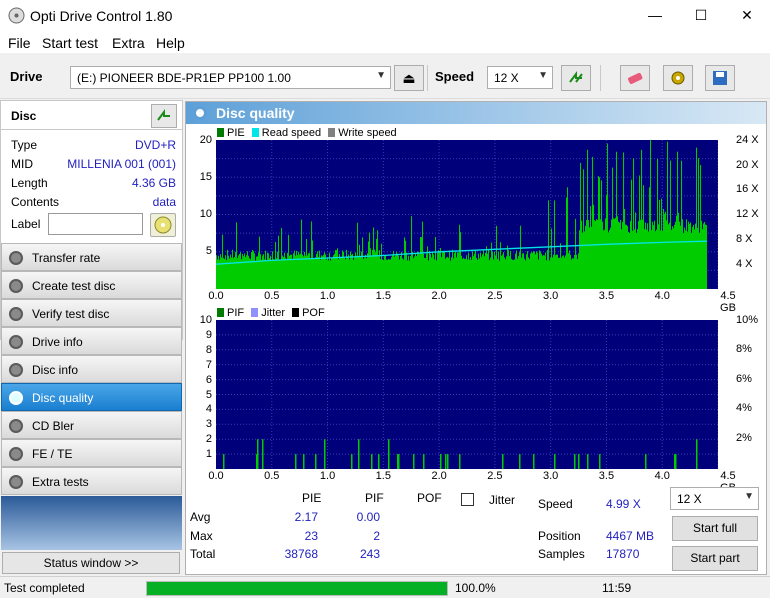  Describe the element at coordinates (744, 264) in the screenshot. I see `y2-tick: 4 X` at that location.